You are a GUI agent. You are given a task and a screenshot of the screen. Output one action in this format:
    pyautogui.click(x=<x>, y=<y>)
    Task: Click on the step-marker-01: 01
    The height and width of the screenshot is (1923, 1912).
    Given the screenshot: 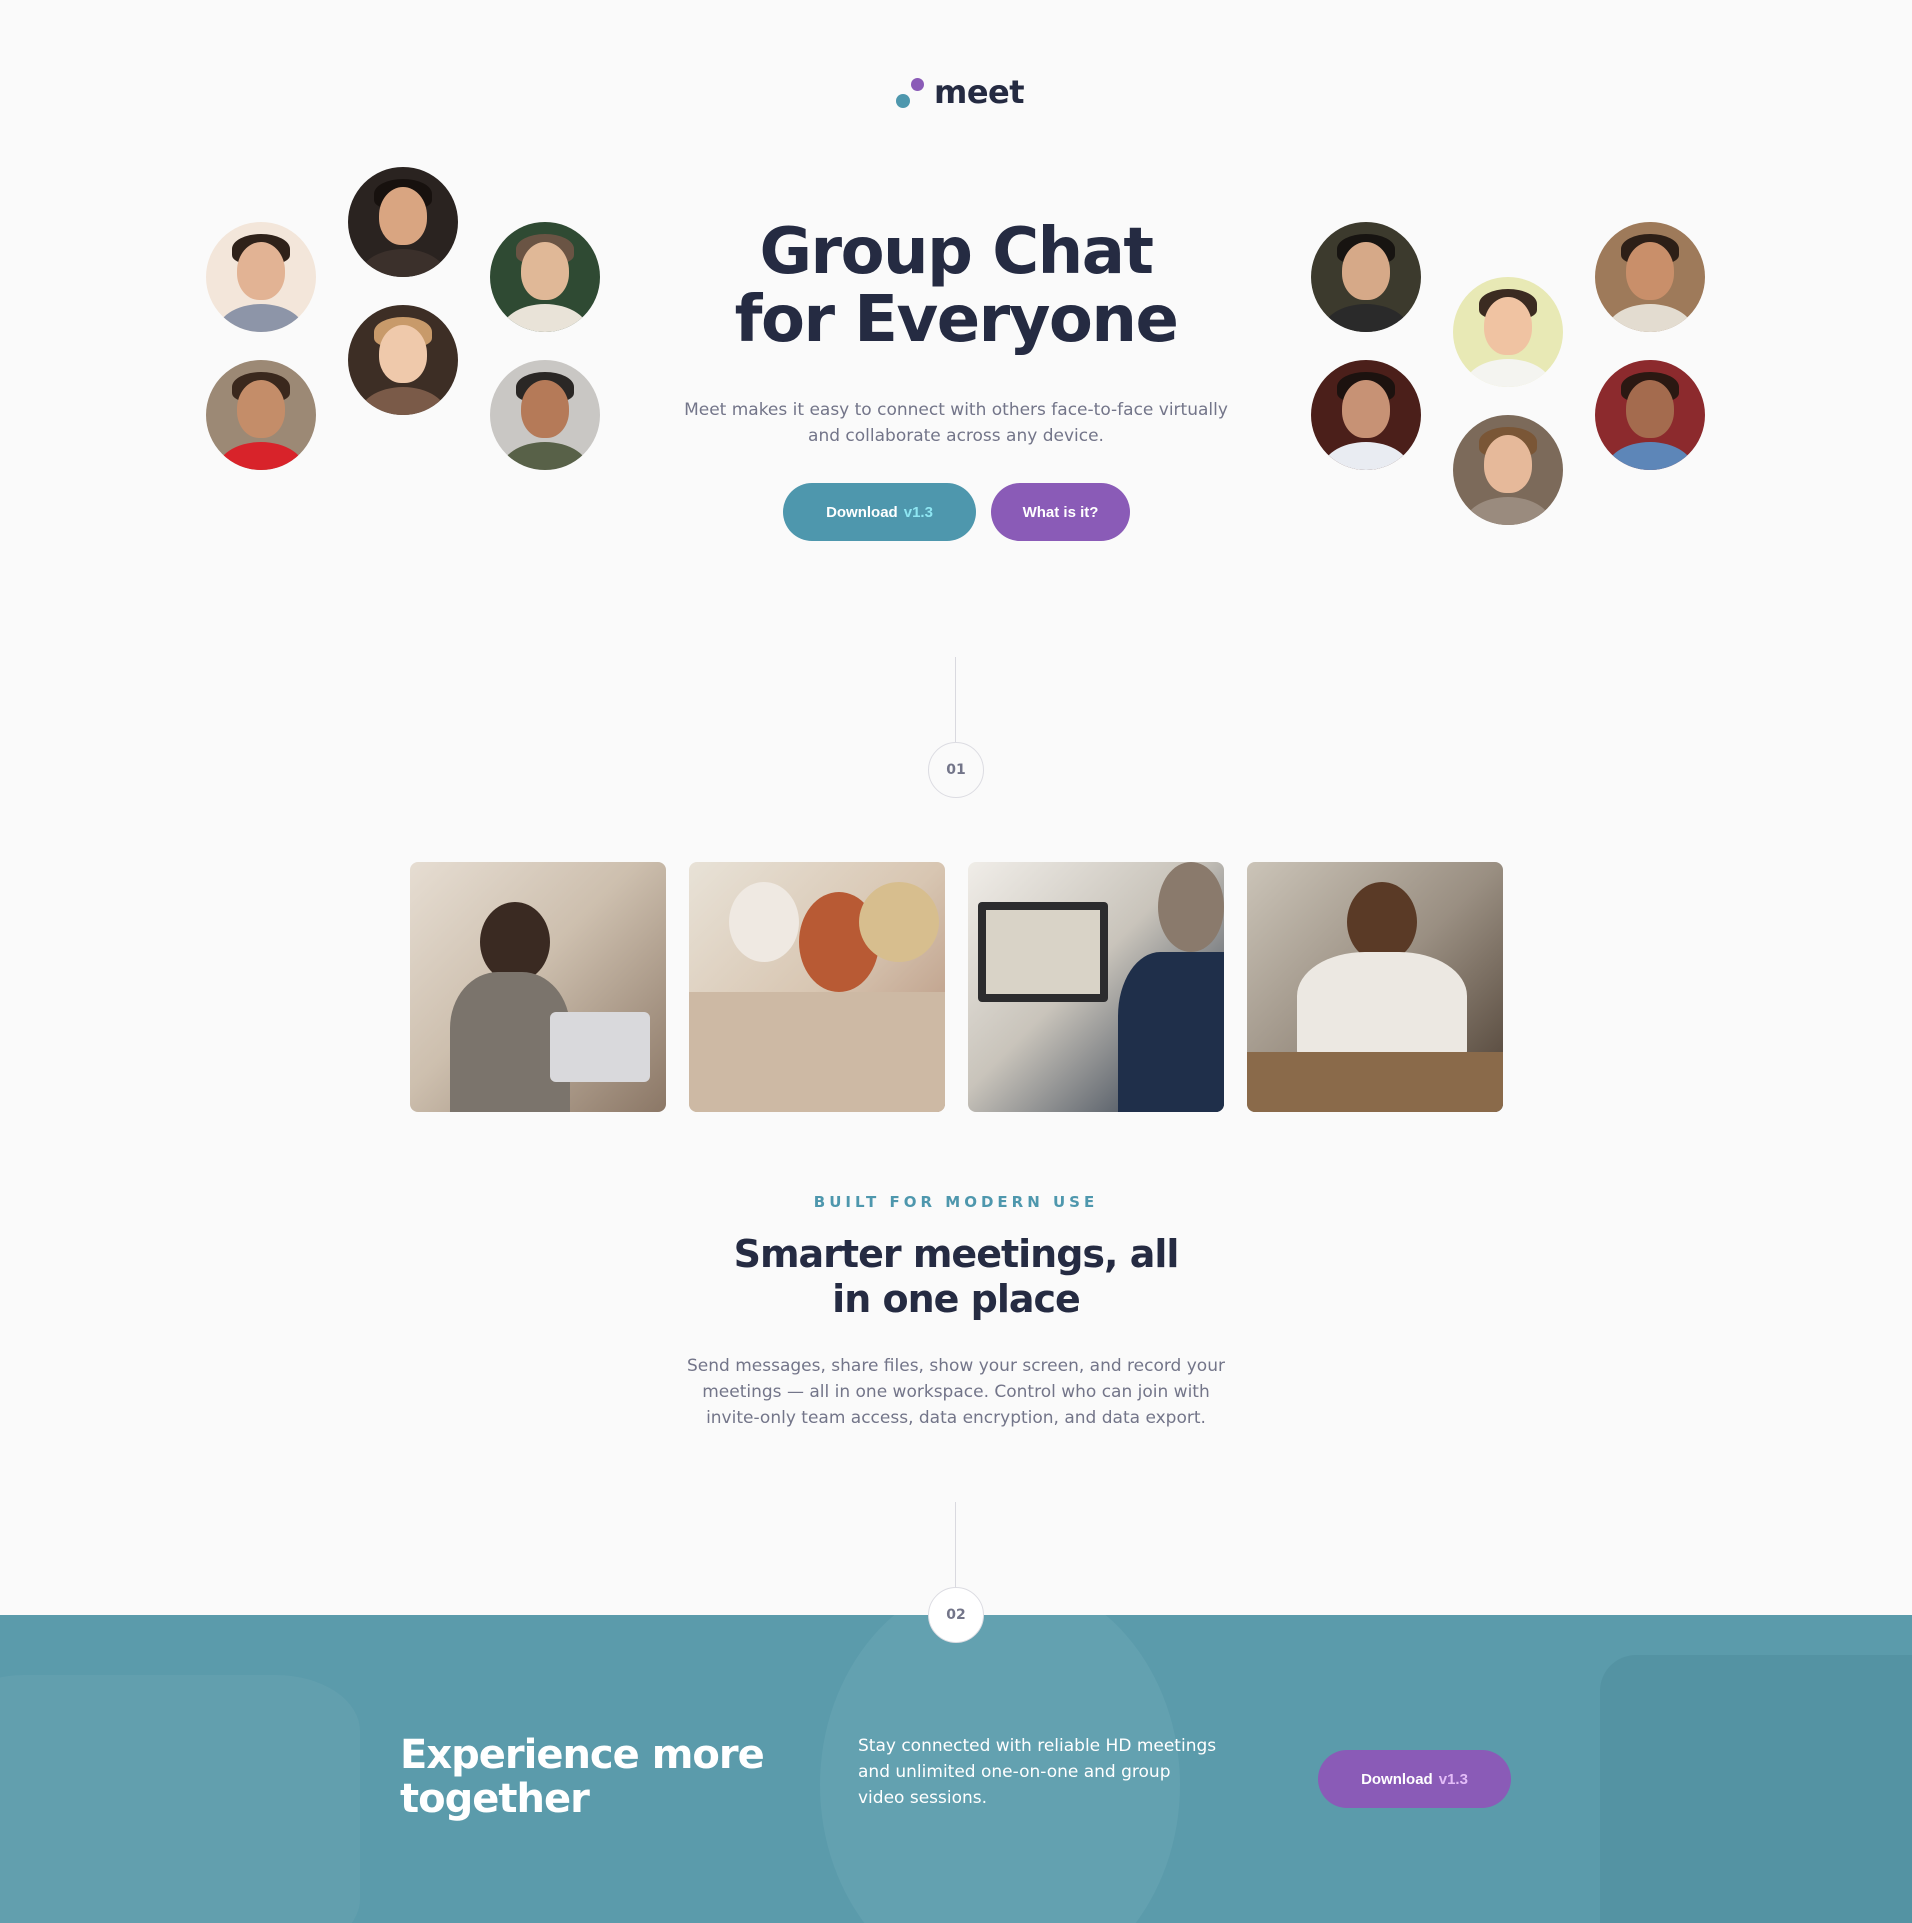 What is the action you would take?
    pyautogui.click(x=956, y=770)
    